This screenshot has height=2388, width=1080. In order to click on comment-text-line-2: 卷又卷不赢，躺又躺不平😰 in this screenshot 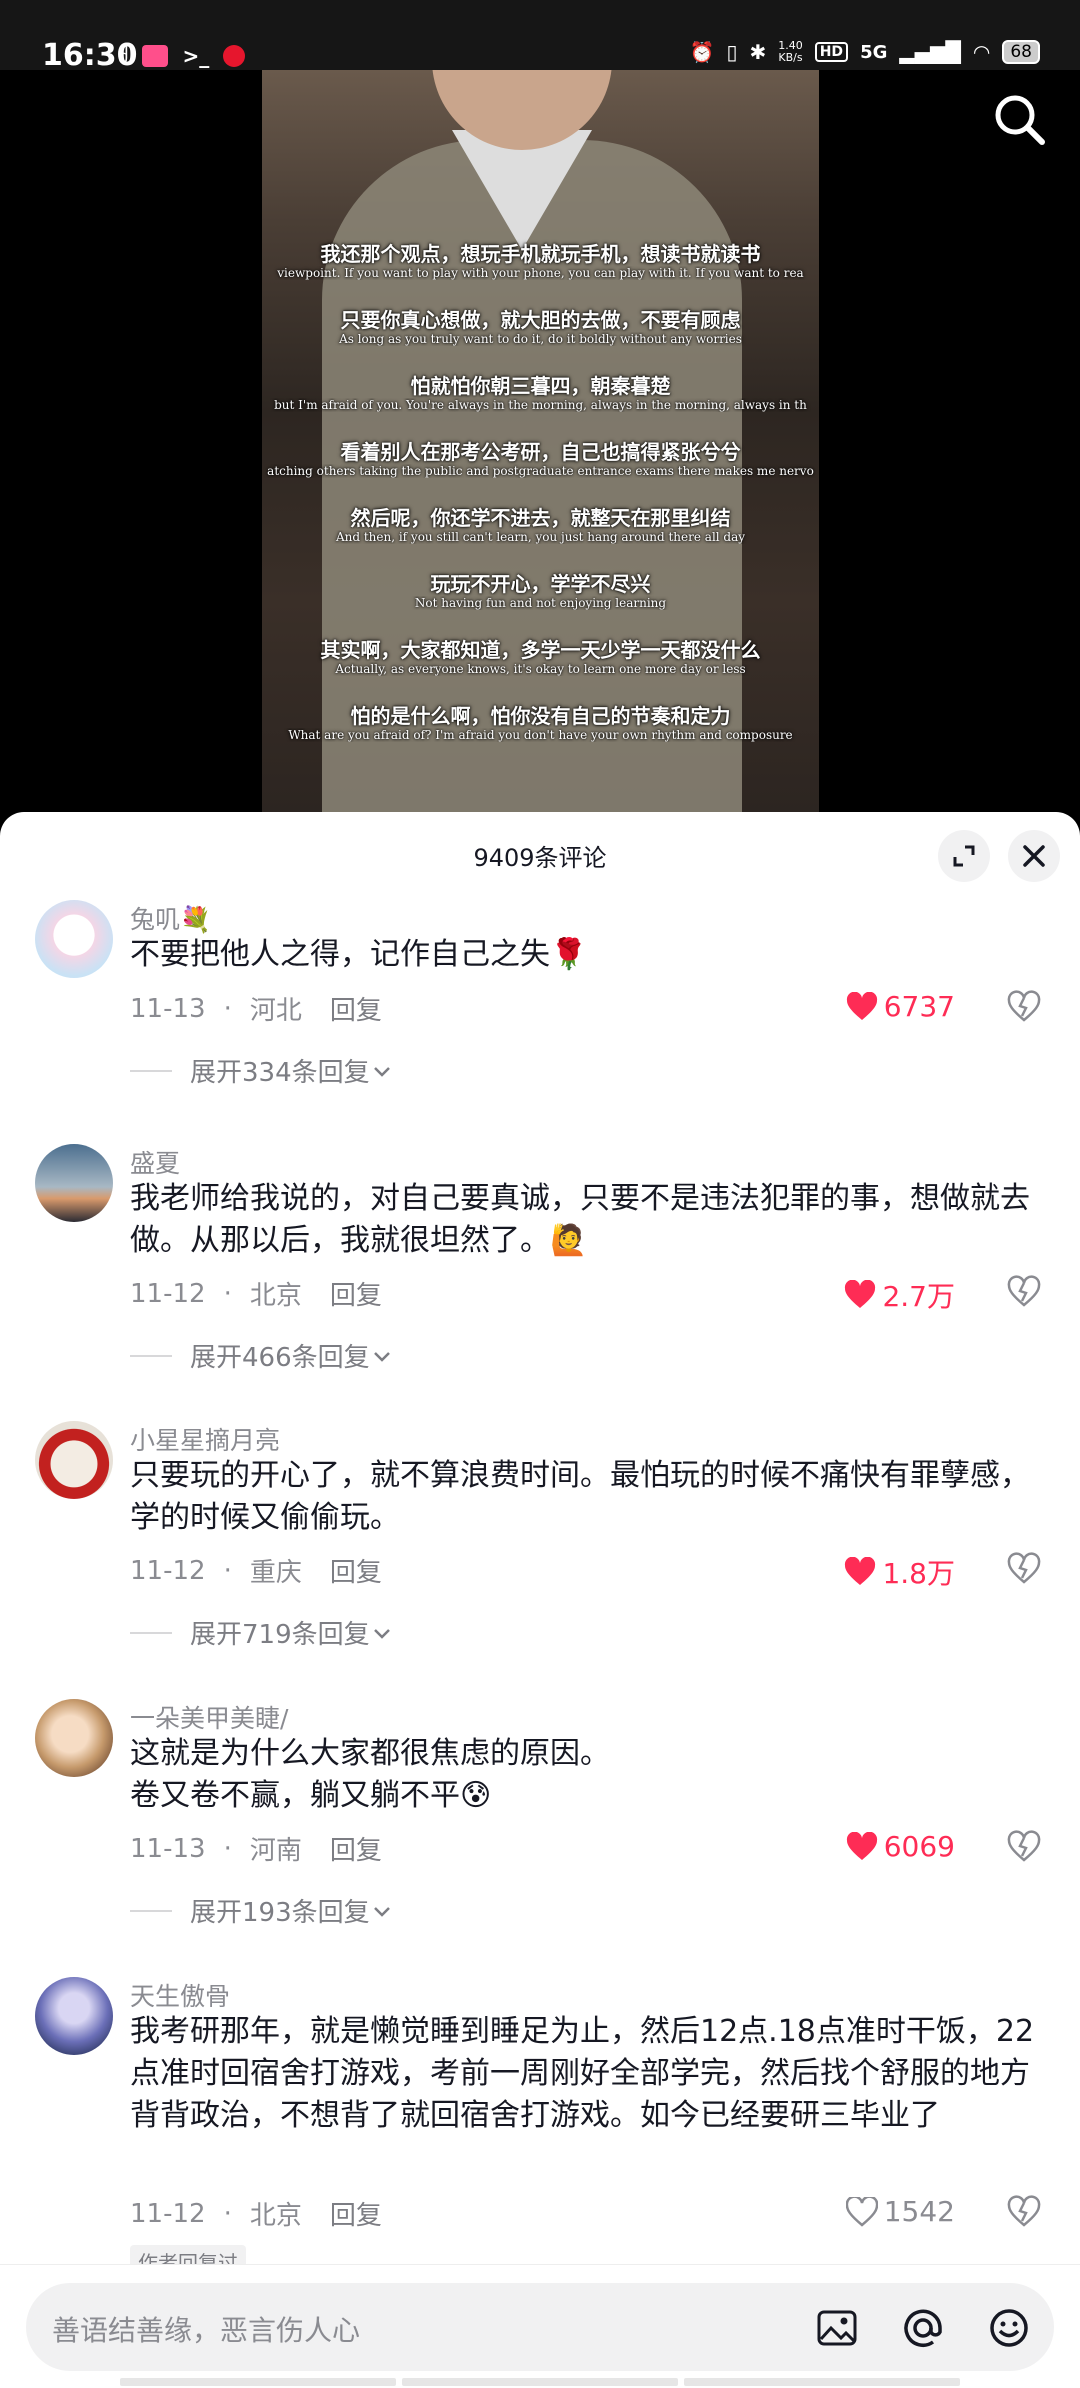, I will do `click(311, 1795)`.